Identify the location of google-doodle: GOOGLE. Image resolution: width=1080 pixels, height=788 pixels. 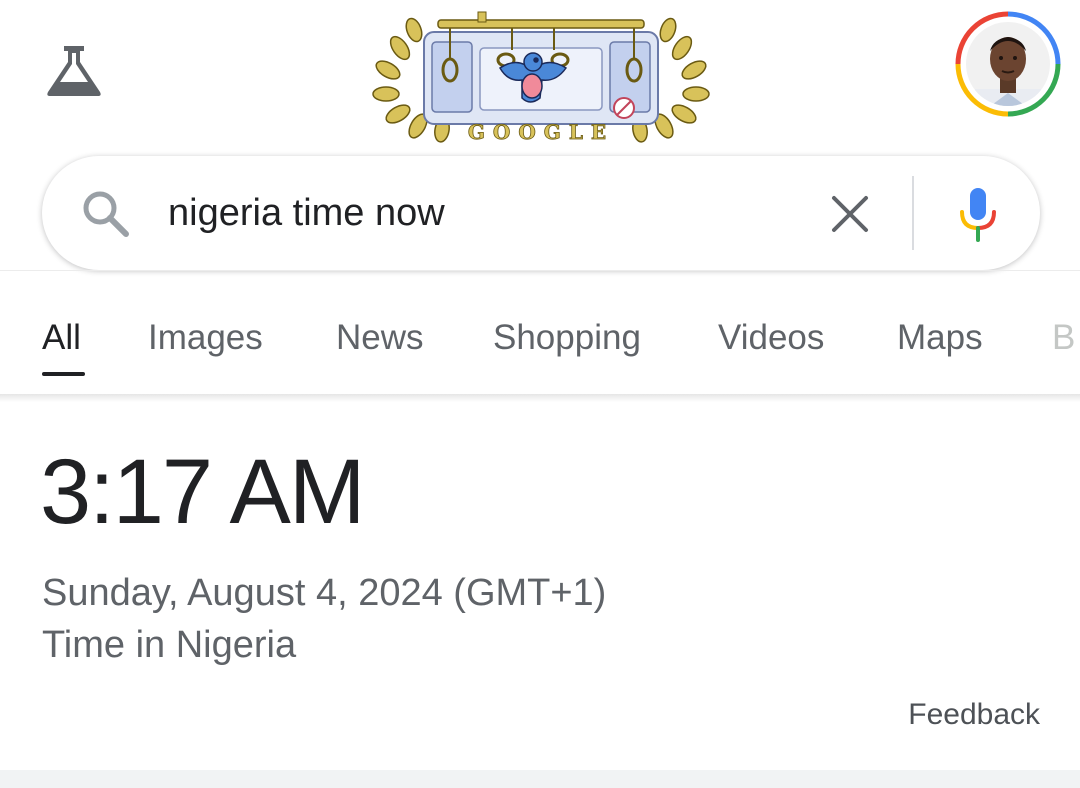
(541, 76).